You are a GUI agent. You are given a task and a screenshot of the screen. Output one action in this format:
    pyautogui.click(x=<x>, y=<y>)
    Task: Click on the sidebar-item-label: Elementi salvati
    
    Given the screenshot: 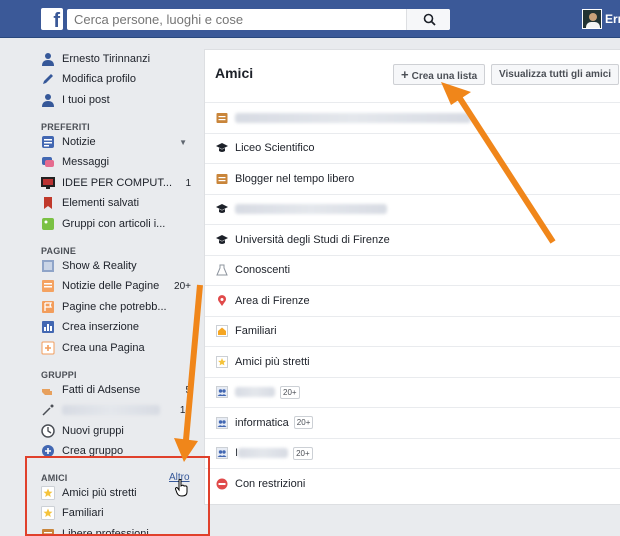 What is the action you would take?
    pyautogui.click(x=101, y=203)
    